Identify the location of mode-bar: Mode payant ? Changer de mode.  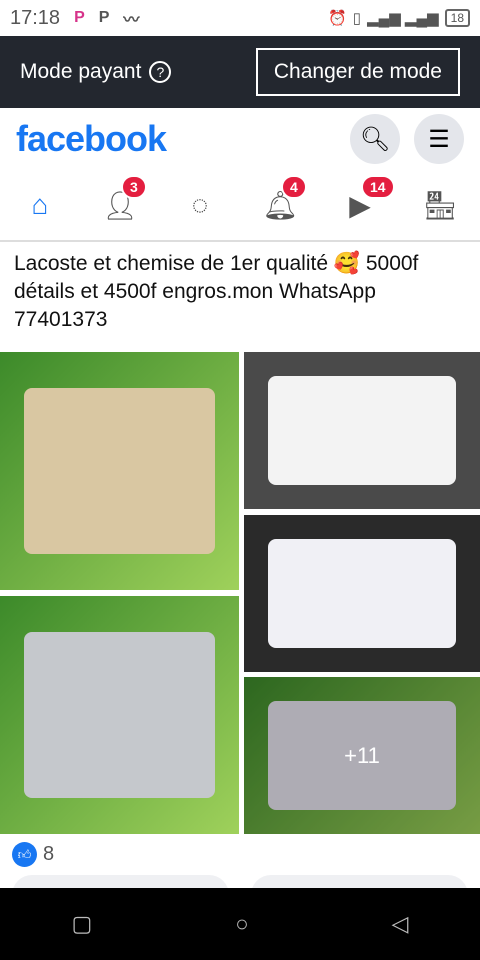
(240, 72).